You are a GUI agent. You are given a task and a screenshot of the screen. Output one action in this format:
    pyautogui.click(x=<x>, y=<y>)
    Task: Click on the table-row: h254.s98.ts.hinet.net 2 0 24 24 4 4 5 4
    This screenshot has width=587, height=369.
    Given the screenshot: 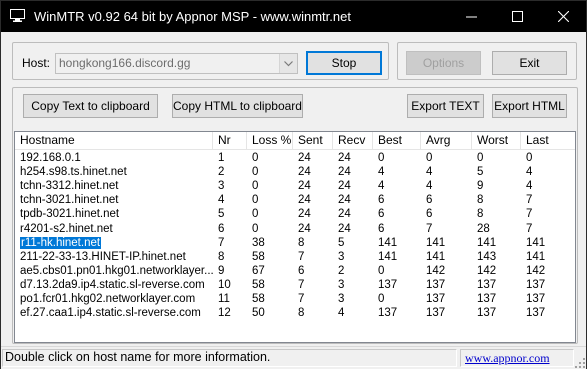 What is the action you would take?
    pyautogui.click(x=295, y=172)
    